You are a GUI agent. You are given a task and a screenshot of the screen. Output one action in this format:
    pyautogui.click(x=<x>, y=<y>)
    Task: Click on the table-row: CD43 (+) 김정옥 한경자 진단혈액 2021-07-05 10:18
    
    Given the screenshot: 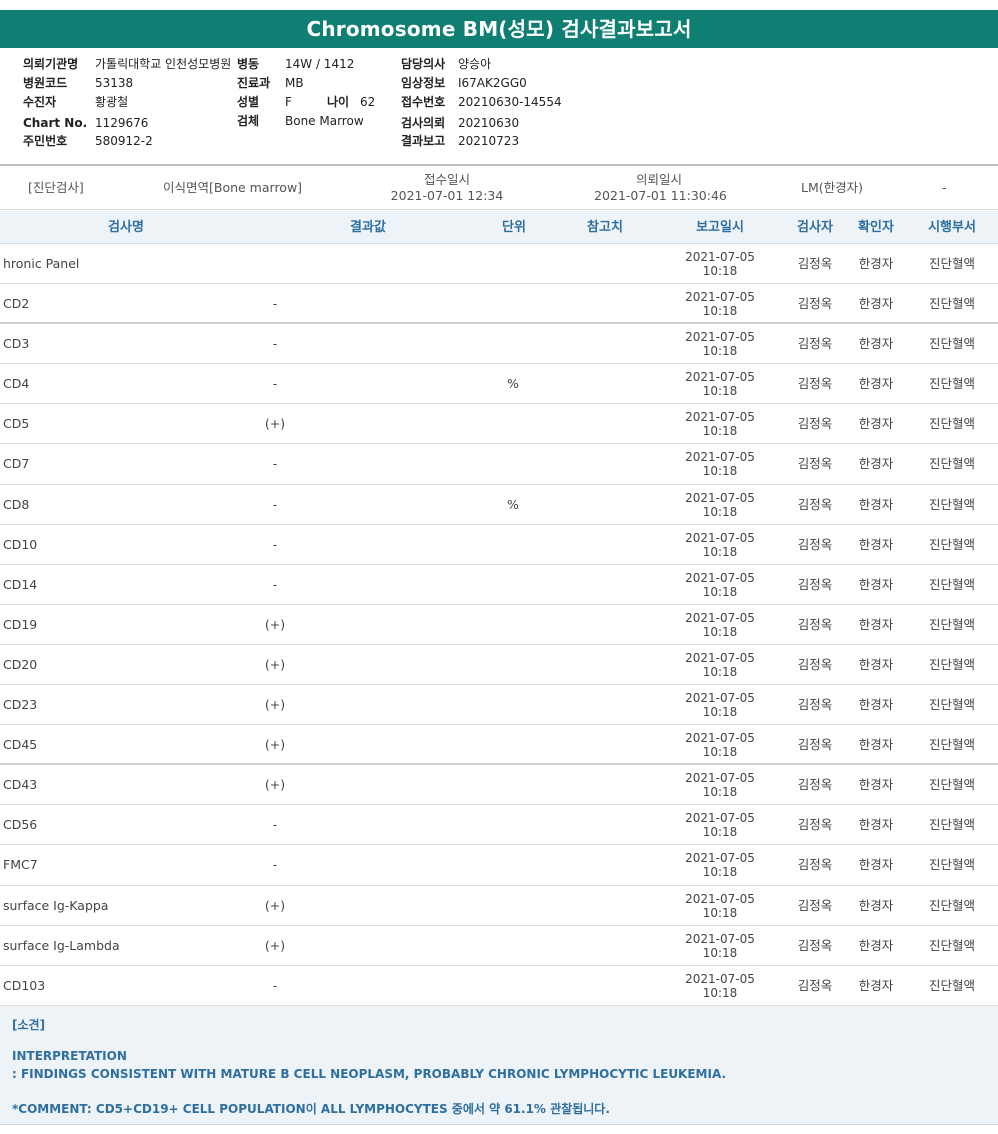 What is the action you would take?
    pyautogui.click(x=499, y=785)
    